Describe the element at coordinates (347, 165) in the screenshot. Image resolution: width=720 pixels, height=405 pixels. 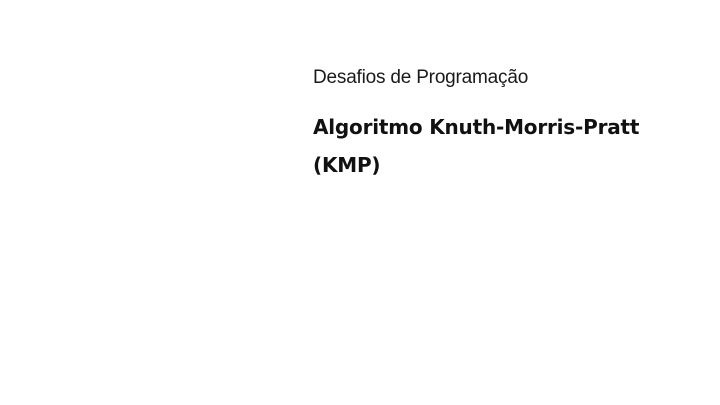
I see `slide-title-line: (KMP)` at that location.